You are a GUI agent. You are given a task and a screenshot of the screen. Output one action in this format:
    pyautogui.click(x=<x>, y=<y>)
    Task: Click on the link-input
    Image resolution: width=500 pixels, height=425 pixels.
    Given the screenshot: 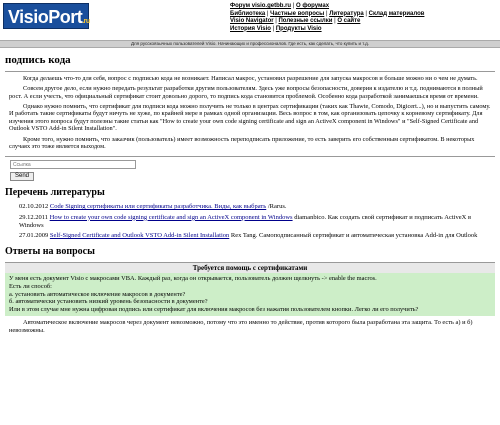 What is the action you would take?
    pyautogui.click(x=73, y=165)
    